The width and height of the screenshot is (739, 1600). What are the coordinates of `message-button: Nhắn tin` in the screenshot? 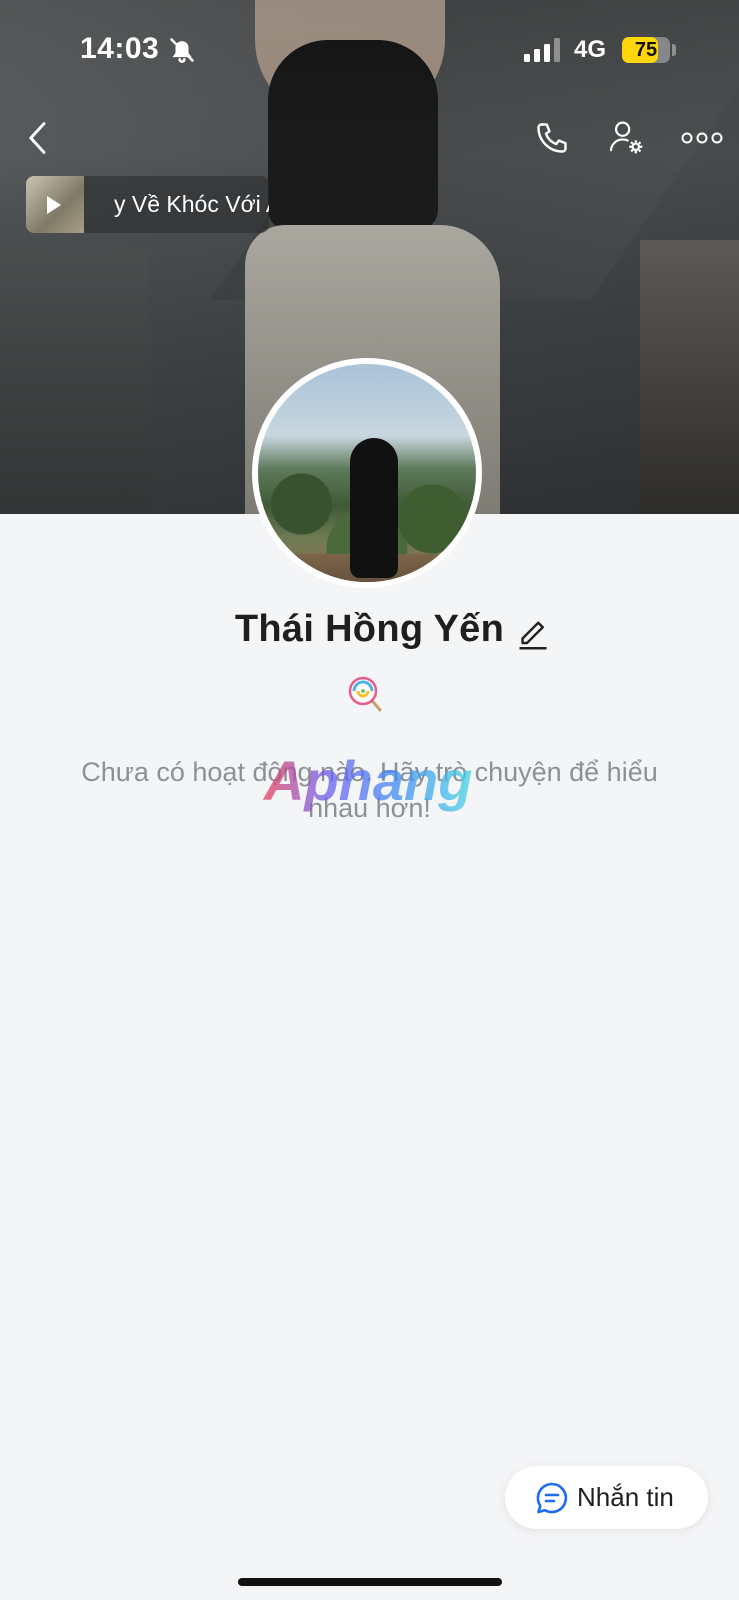 It's located at (606, 1497).